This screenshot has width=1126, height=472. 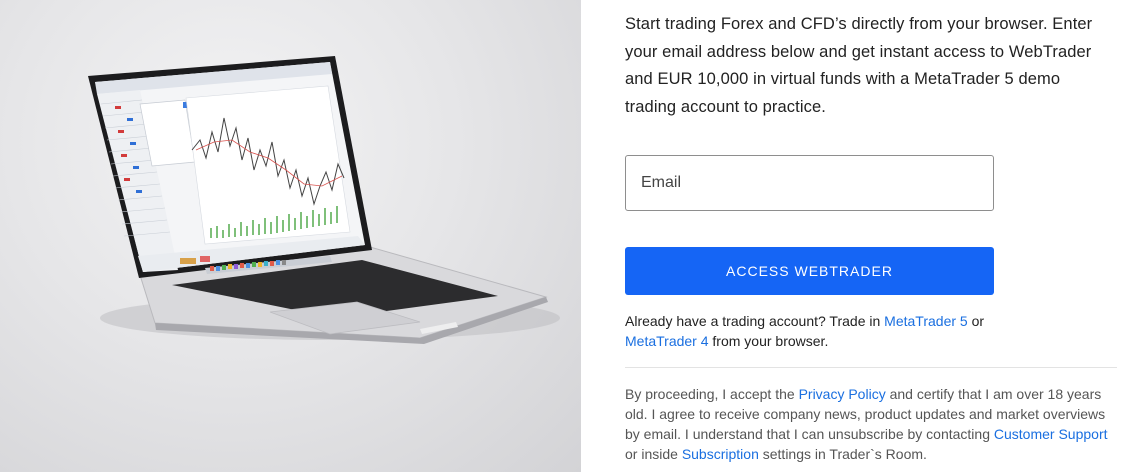 I want to click on privacy-policy-link: Privacy Policy, so click(x=842, y=394).